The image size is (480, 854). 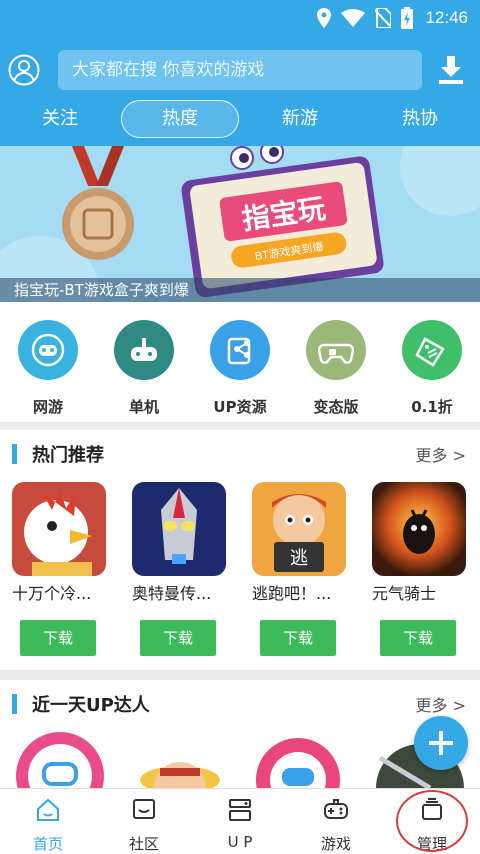 What do you see at coordinates (299, 558) in the screenshot?
I see `svg-text: 逃` at bounding box center [299, 558].